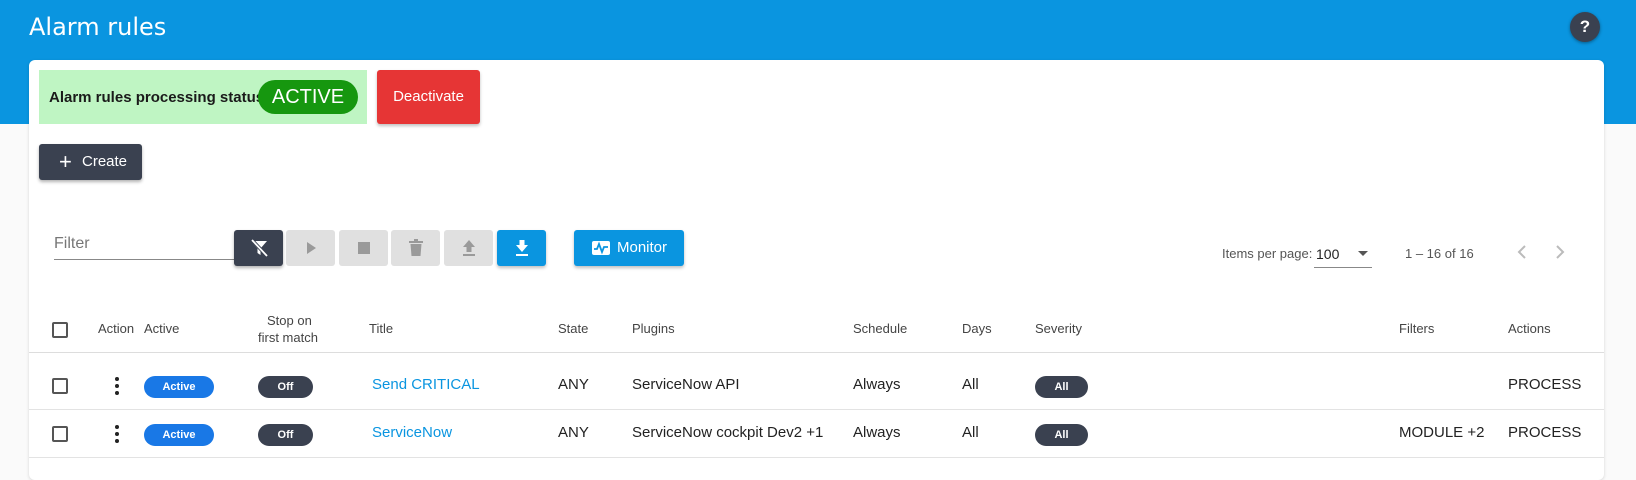  I want to click on processing-status-panel: Alarm rules processing status: ACTIVE, so click(203, 97).